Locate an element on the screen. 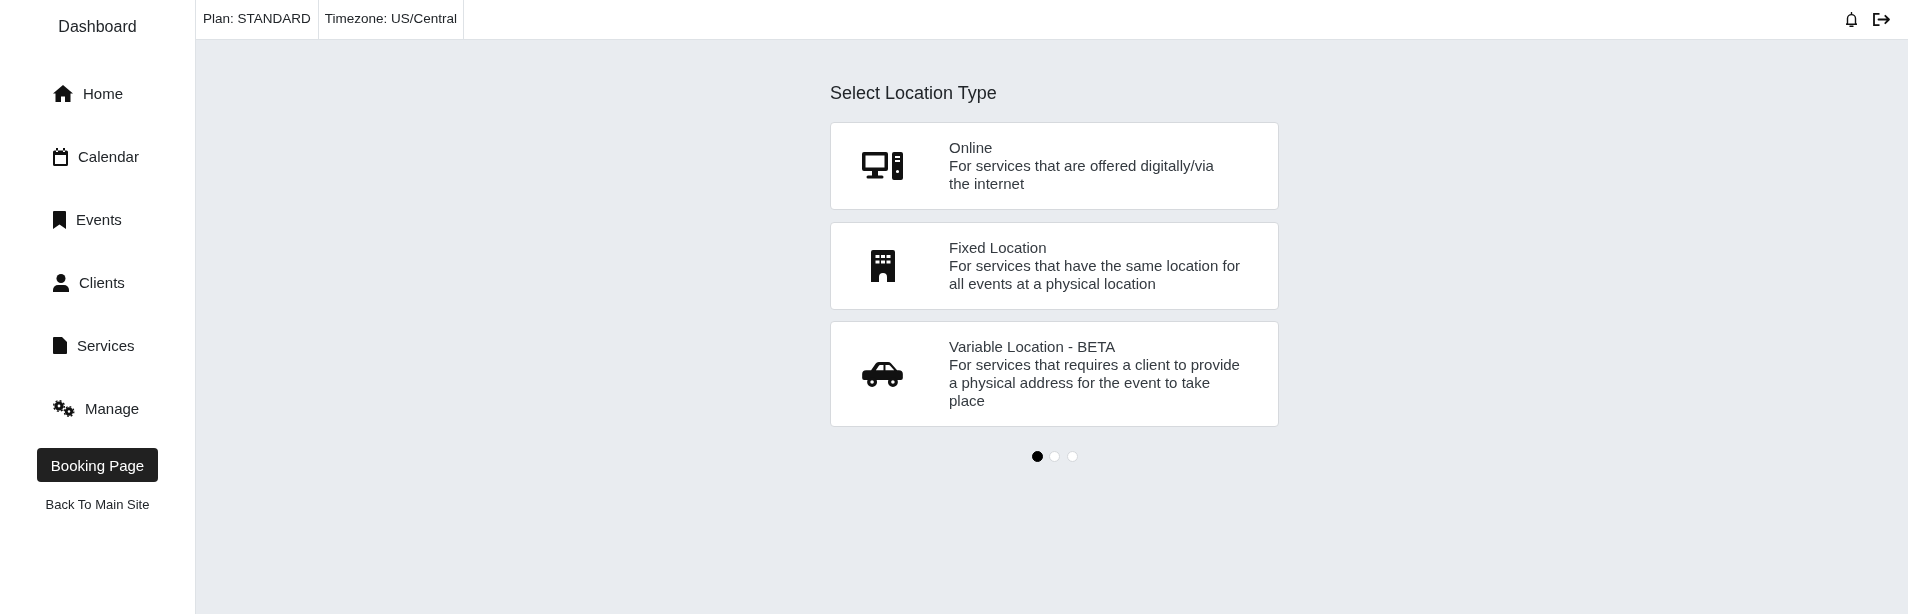 This screenshot has height=614, width=1908. option-title: Online is located at coordinates (971, 148).